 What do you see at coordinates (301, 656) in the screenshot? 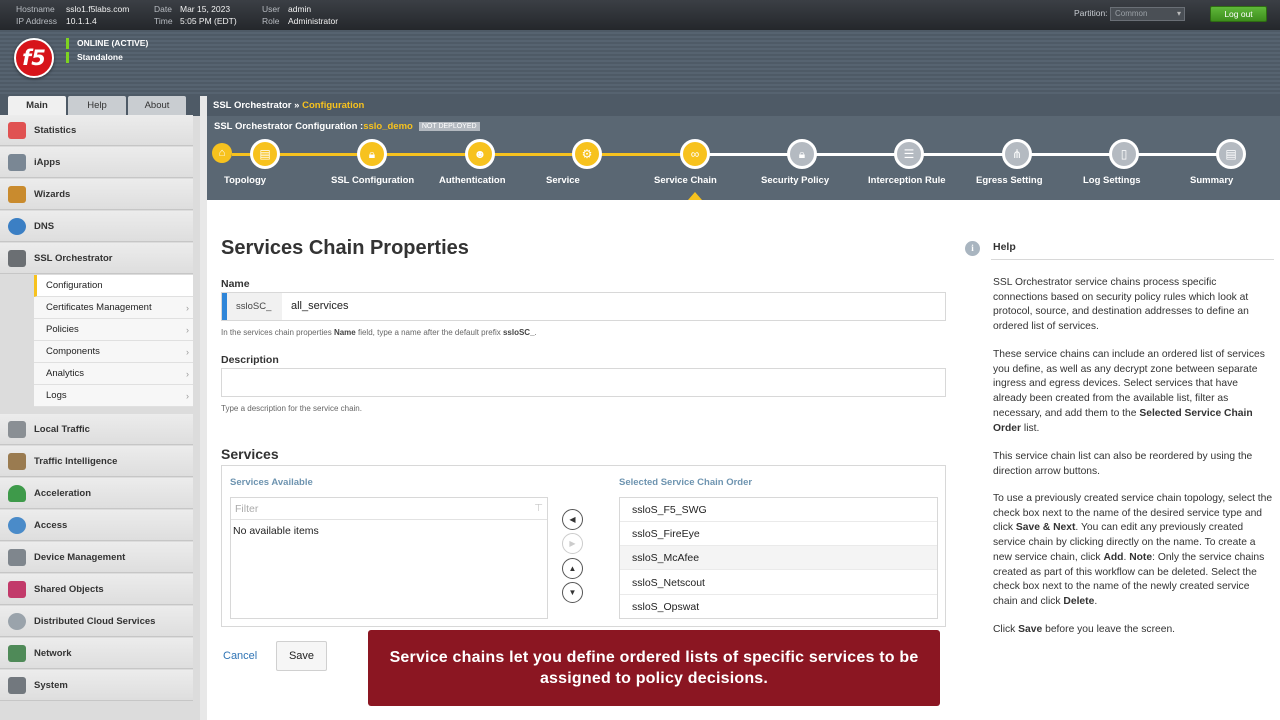
I see `save-button: Save` at bounding box center [301, 656].